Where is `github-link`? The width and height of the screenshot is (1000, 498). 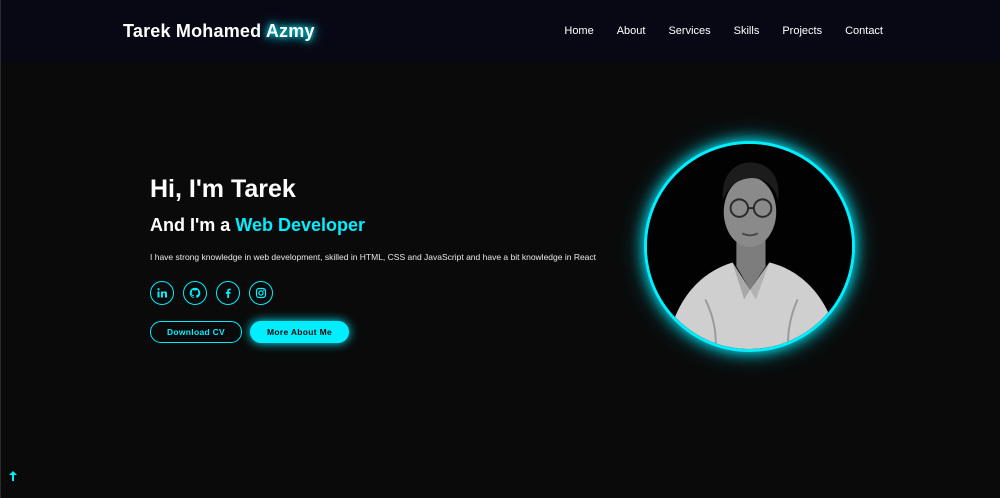 github-link is located at coordinates (195, 293).